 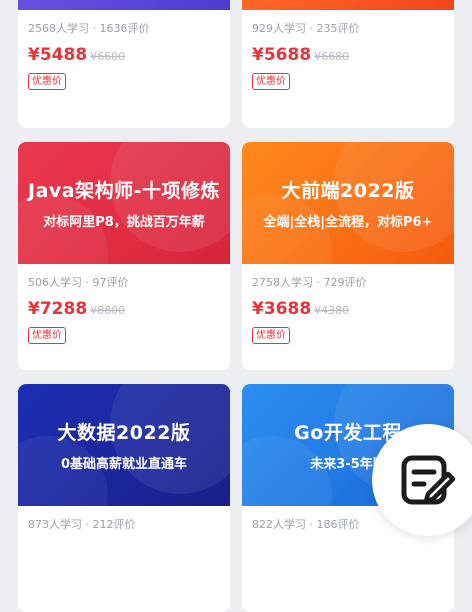 I want to click on course-price: ¥7288, so click(x=58, y=309).